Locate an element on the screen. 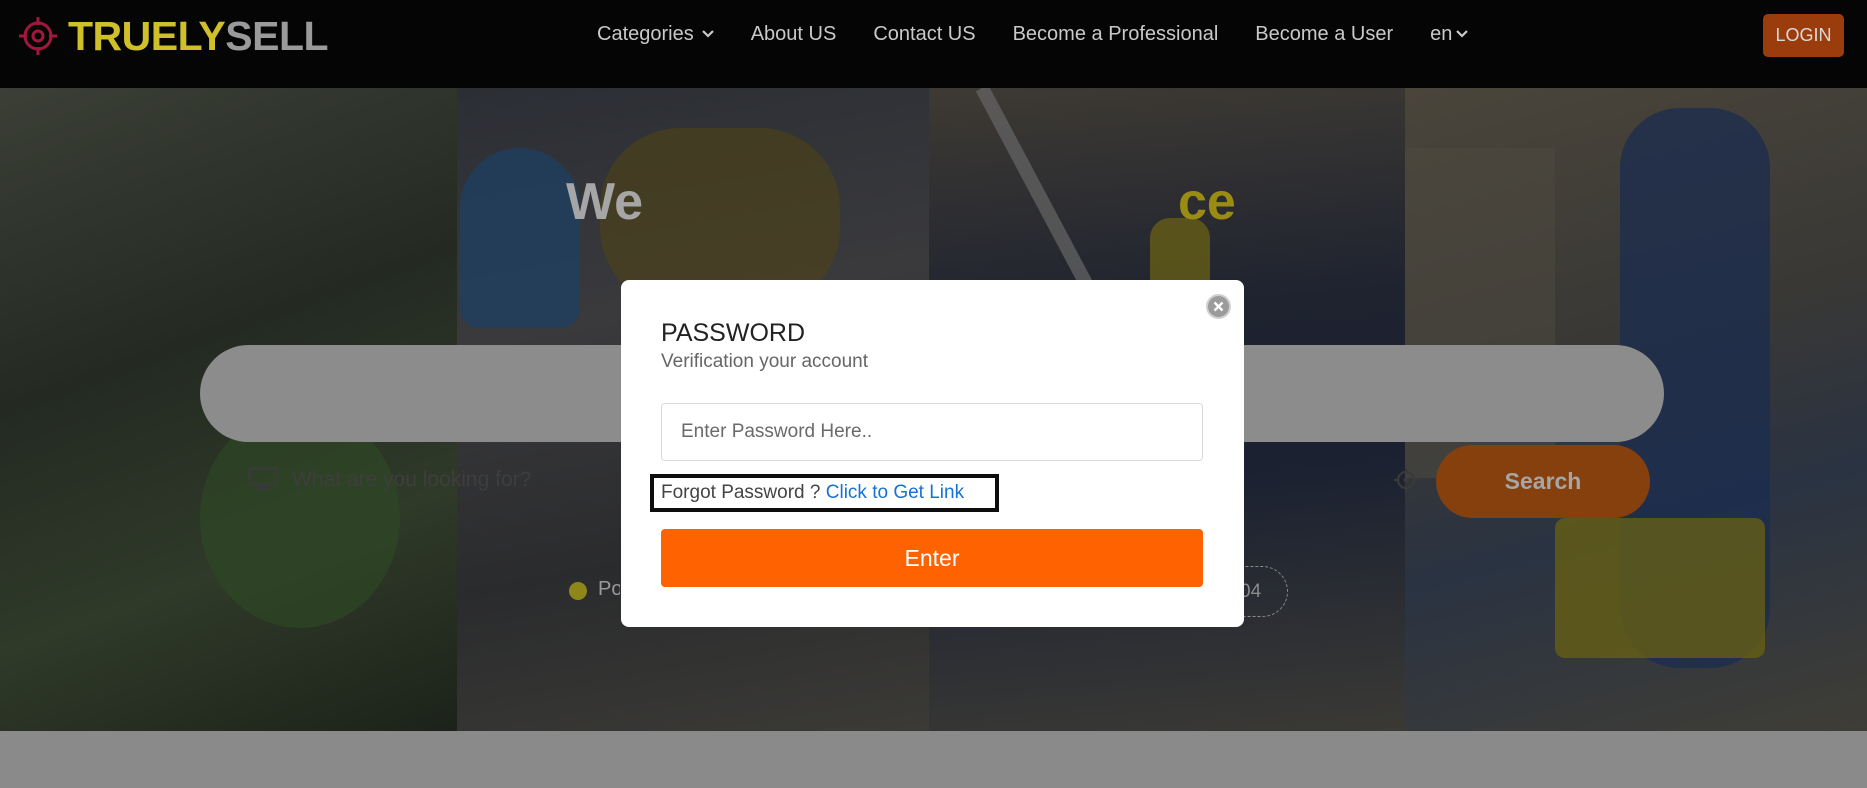 The width and height of the screenshot is (1867, 788). login-button: LOGIN is located at coordinates (1803, 35).